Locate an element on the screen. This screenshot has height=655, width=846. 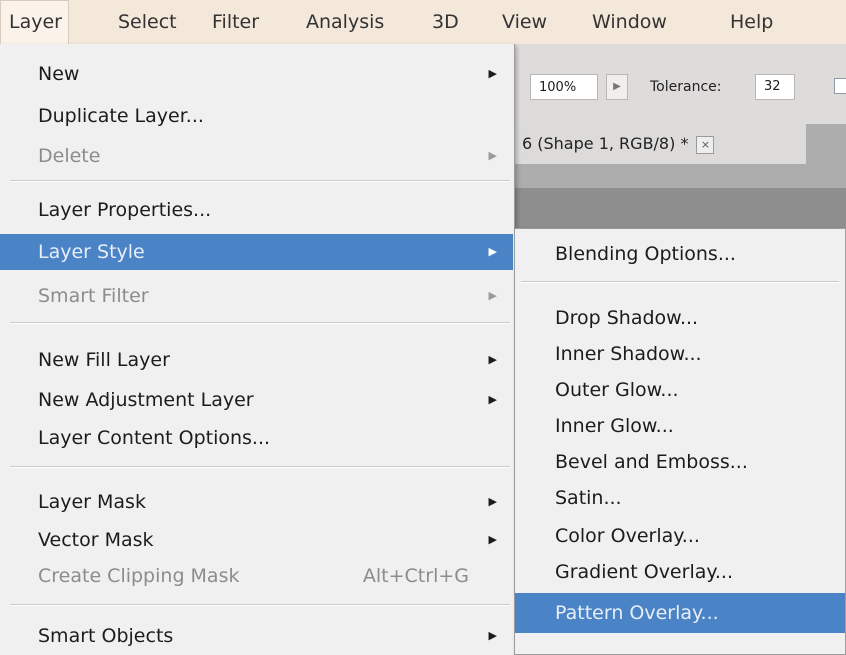
menu-item-label: Smart Filter is located at coordinates (93, 296).